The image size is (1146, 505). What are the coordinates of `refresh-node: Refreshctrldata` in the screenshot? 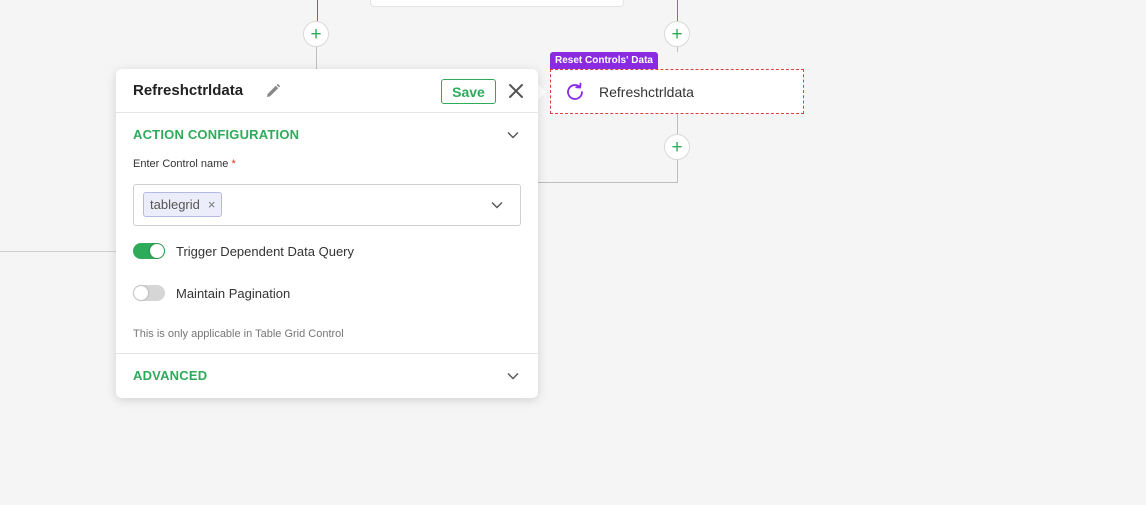 It's located at (677, 91).